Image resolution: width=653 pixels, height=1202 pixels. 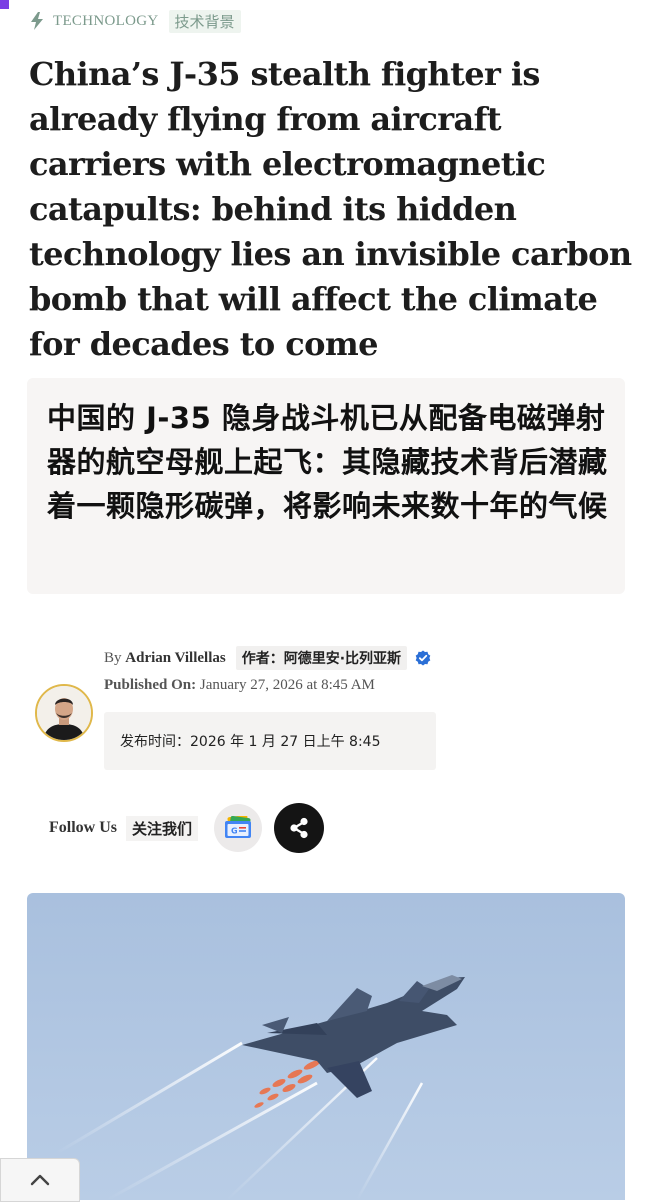 What do you see at coordinates (162, 828) in the screenshot?
I see `follow-label-zh: 关注我们` at bounding box center [162, 828].